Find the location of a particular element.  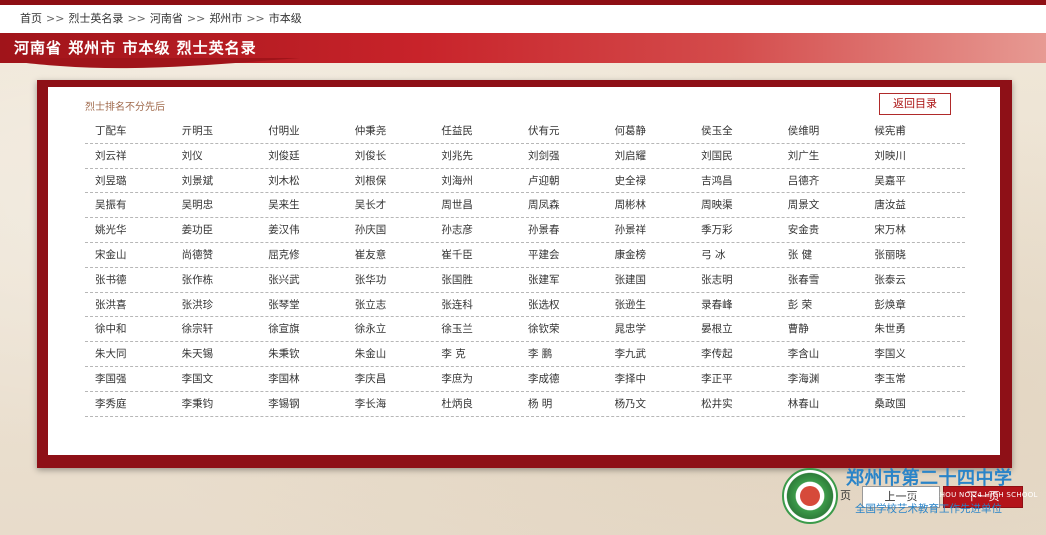

martyr-name-link: 李九武 is located at coordinates (648, 354).